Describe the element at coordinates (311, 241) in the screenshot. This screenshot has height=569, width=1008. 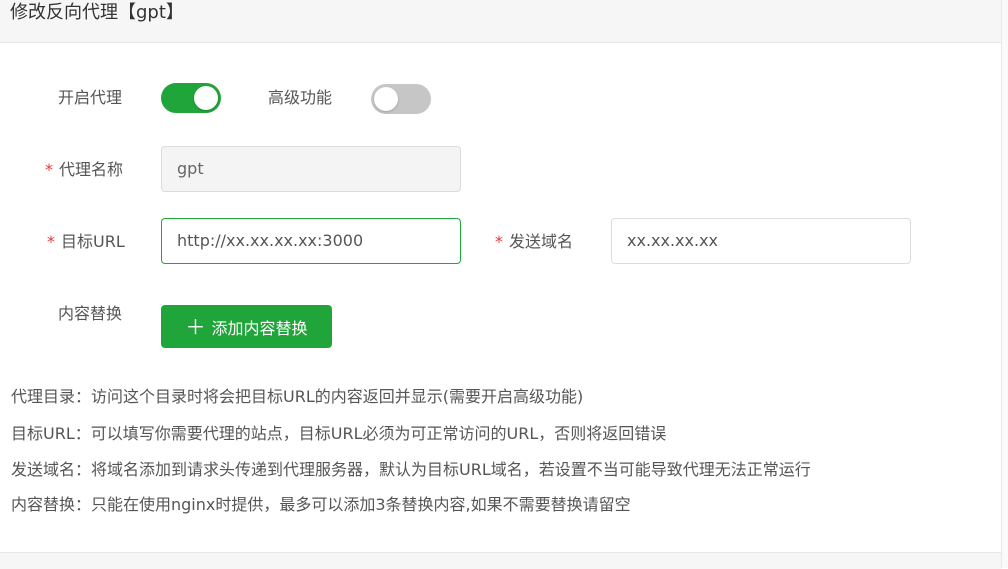
I see `target-url-input: http://xx.xx.xx.xx:3000` at that location.